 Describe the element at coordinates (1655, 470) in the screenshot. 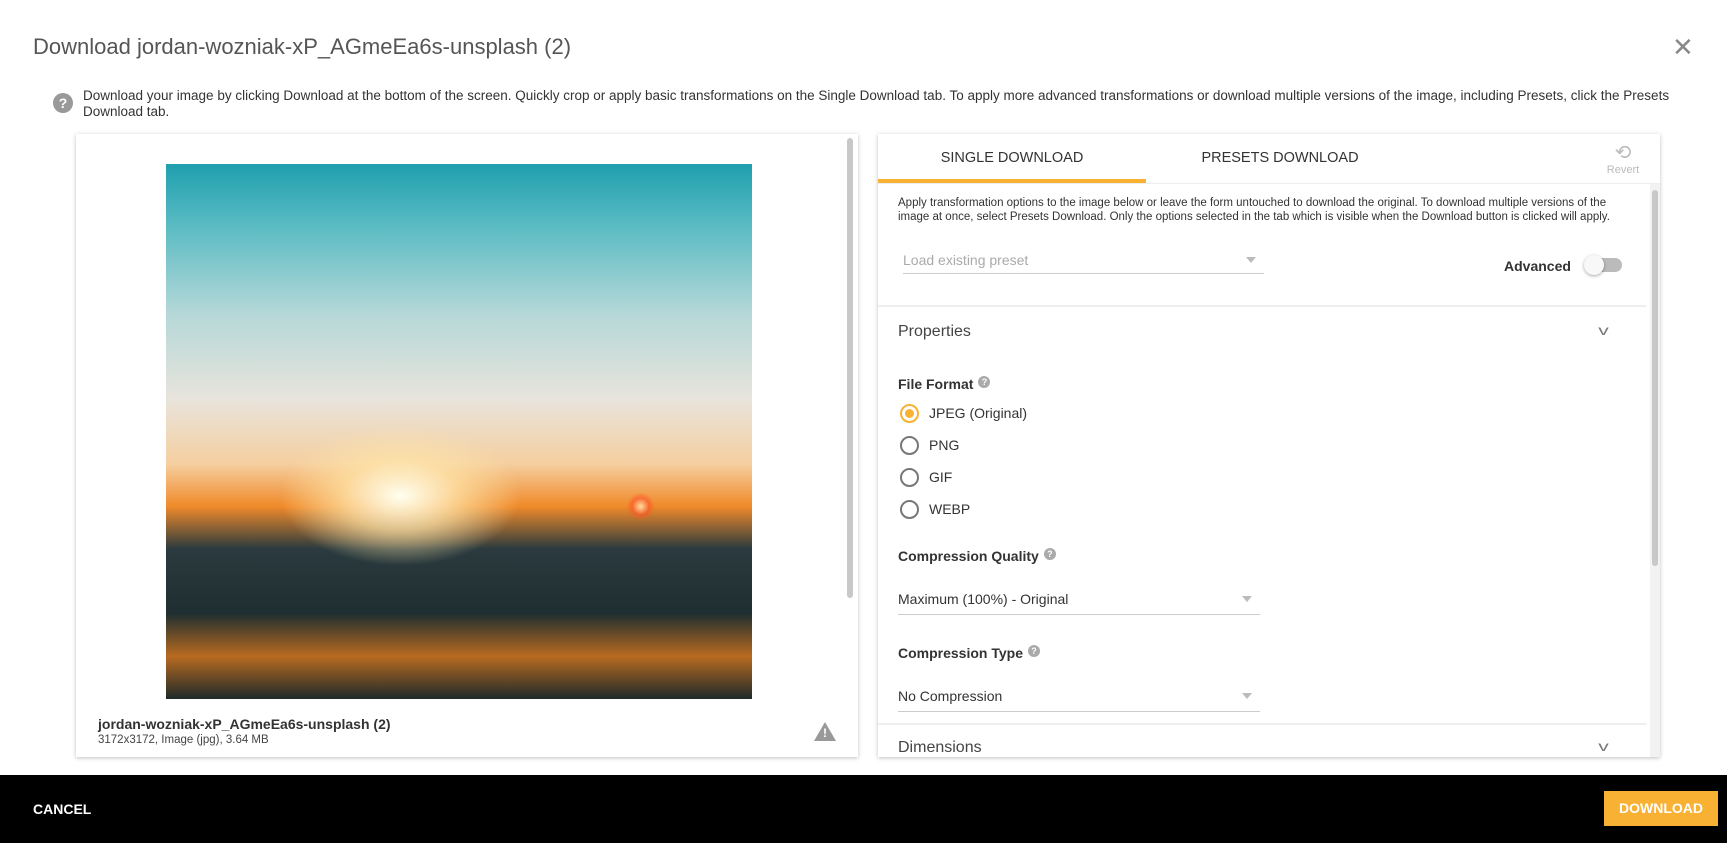

I see `form-scrollbar` at that location.